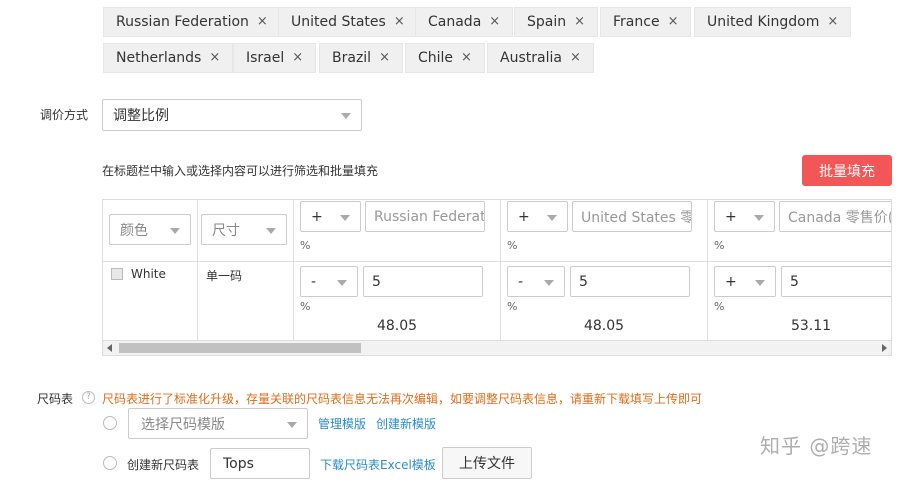 The width and height of the screenshot is (924, 483). I want to click on country-tag-label: United States, so click(338, 22).